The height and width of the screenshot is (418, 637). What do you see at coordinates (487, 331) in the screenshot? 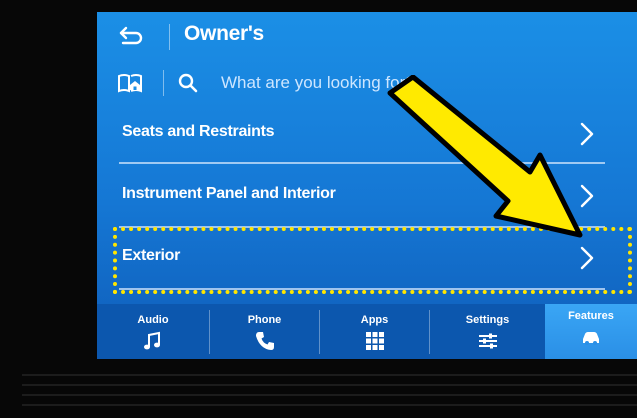
I see `tab-settings: Settings` at bounding box center [487, 331].